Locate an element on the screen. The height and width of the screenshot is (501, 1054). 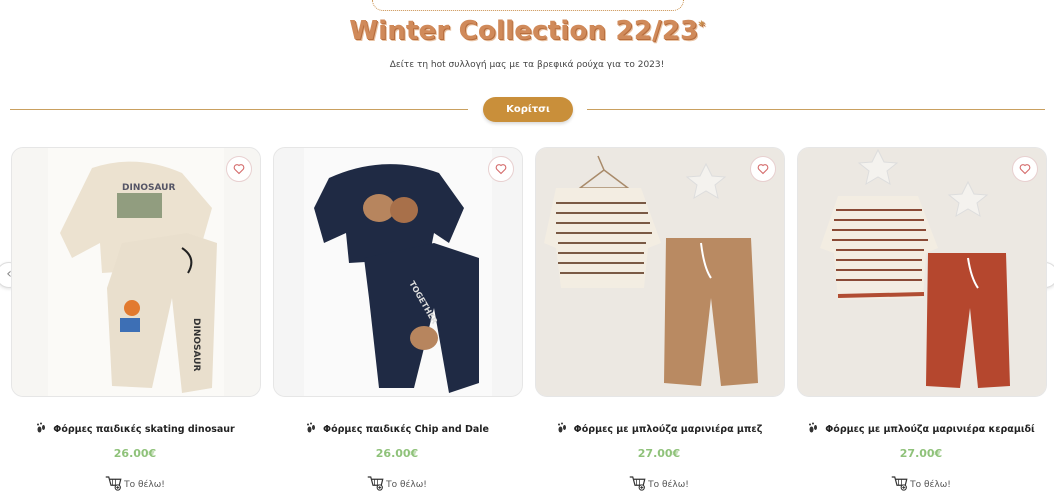
category-button-girl: Κορίτσι is located at coordinates (528, 109).